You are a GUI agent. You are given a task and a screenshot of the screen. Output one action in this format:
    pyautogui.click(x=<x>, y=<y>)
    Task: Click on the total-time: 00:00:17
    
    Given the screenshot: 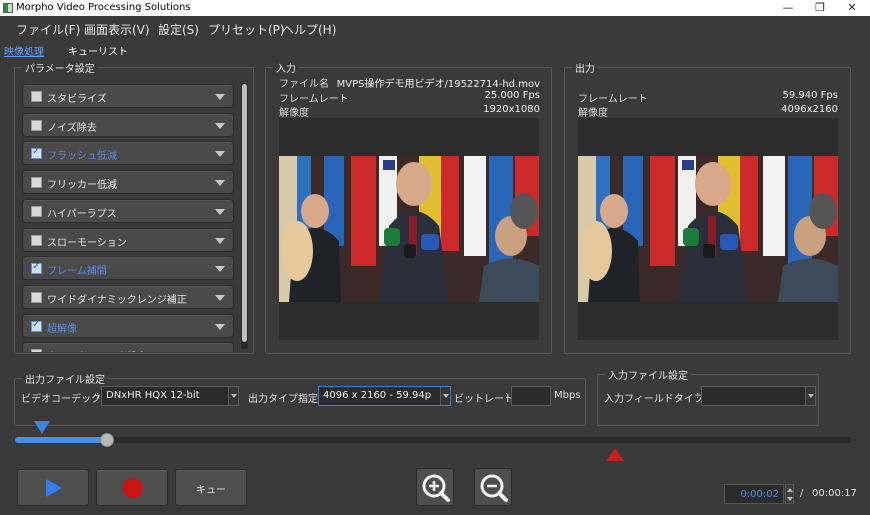 What is the action you would take?
    pyautogui.click(x=834, y=493)
    